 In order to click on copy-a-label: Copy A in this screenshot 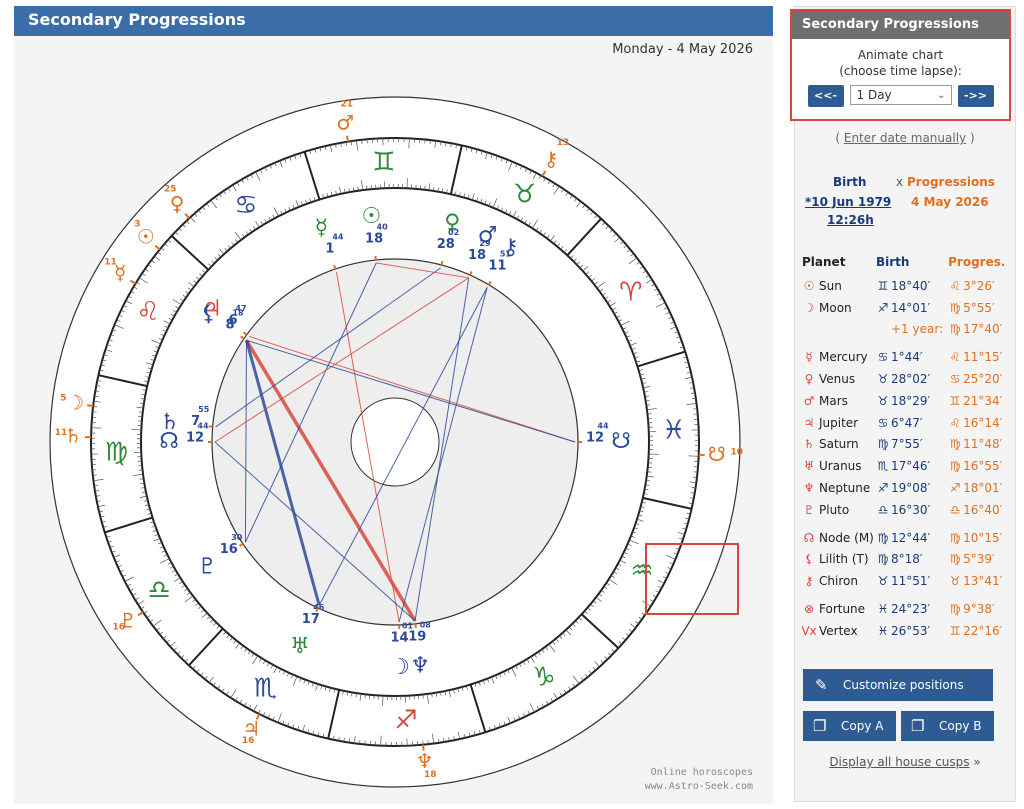, I will do `click(862, 726)`.